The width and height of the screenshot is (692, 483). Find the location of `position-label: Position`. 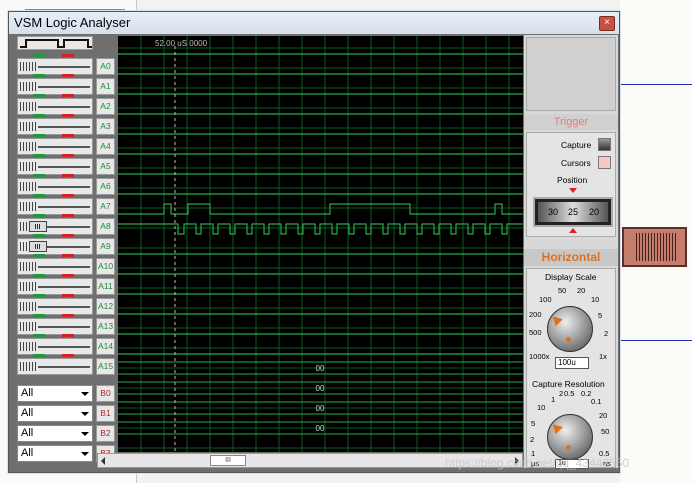

position-label: Position is located at coordinates (572, 180).